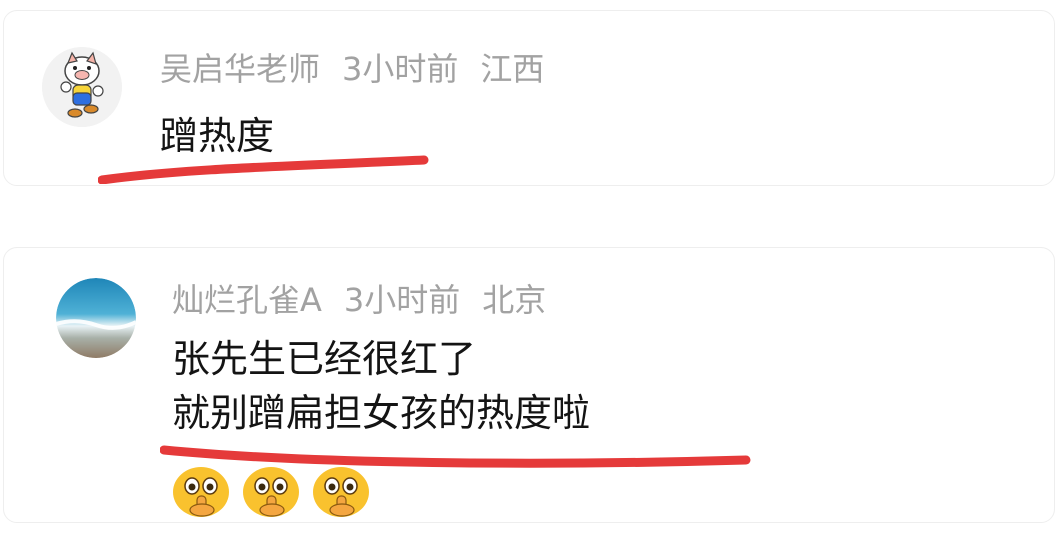 The width and height of the screenshot is (1061, 534). I want to click on cartoon-cat-avatar-icon, so click(82, 87).